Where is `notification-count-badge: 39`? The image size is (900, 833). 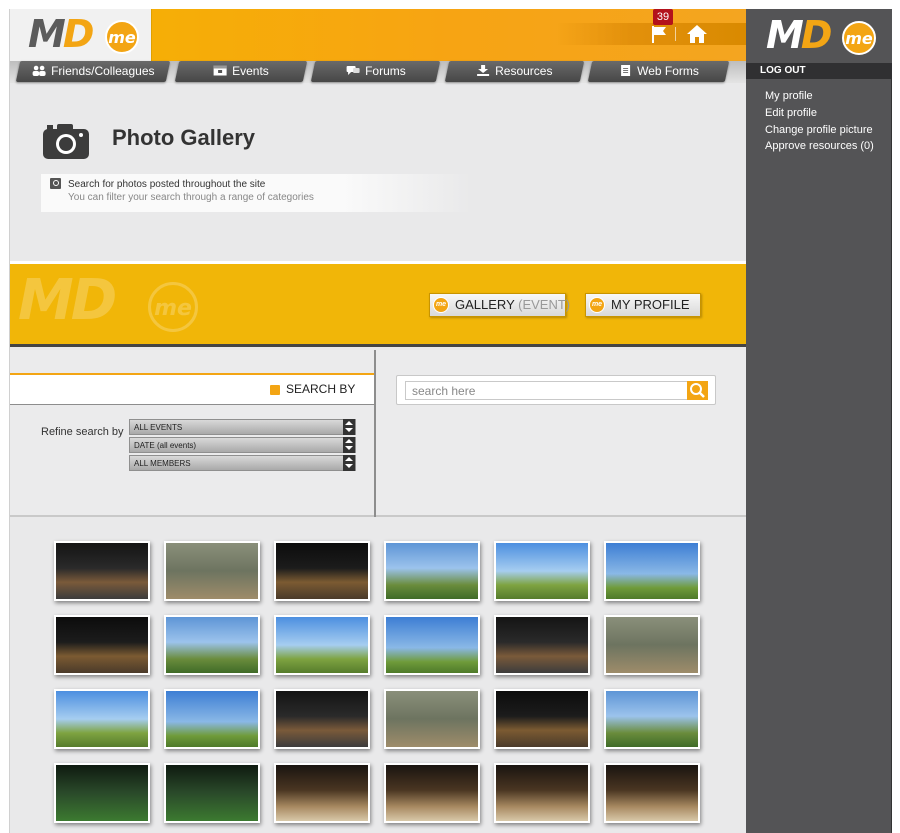 notification-count-badge: 39 is located at coordinates (663, 17).